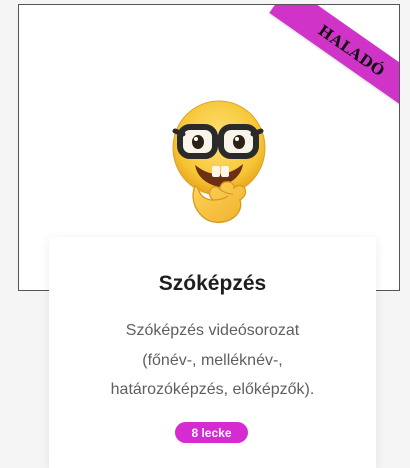 This screenshot has width=410, height=468. Describe the element at coordinates (212, 283) in the screenshot. I see `course-title: Szóképzés` at that location.